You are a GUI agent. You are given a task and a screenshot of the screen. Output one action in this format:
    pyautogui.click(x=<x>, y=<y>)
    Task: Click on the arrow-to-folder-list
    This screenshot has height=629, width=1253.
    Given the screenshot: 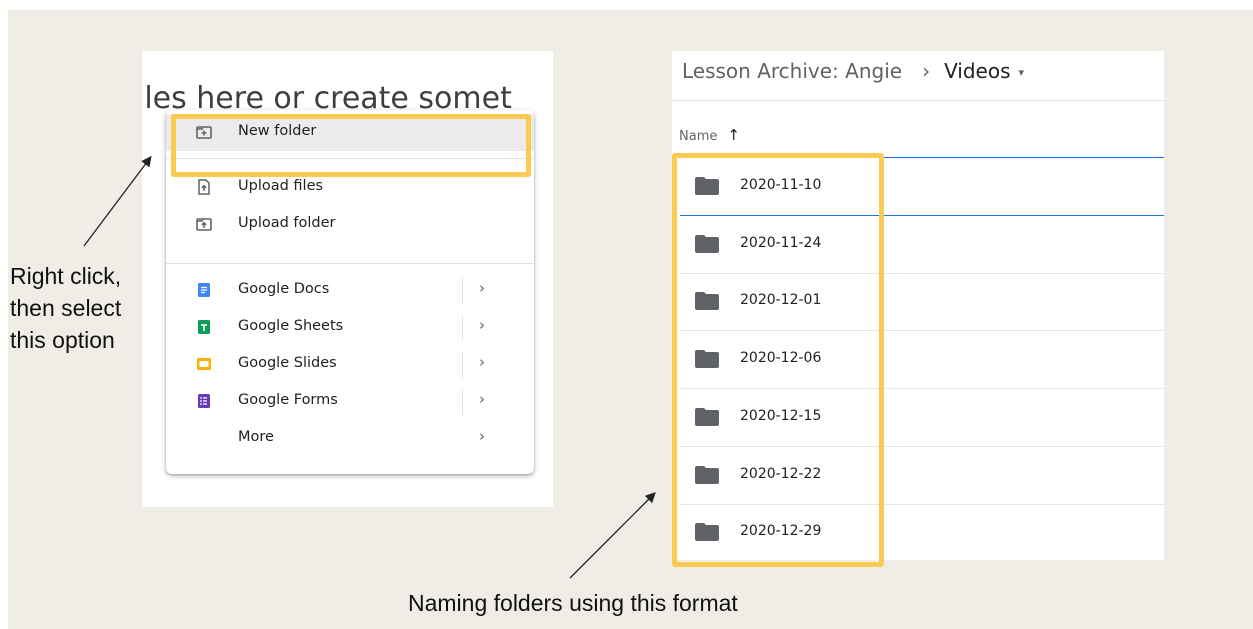 What is the action you would take?
    pyautogui.click(x=612, y=535)
    